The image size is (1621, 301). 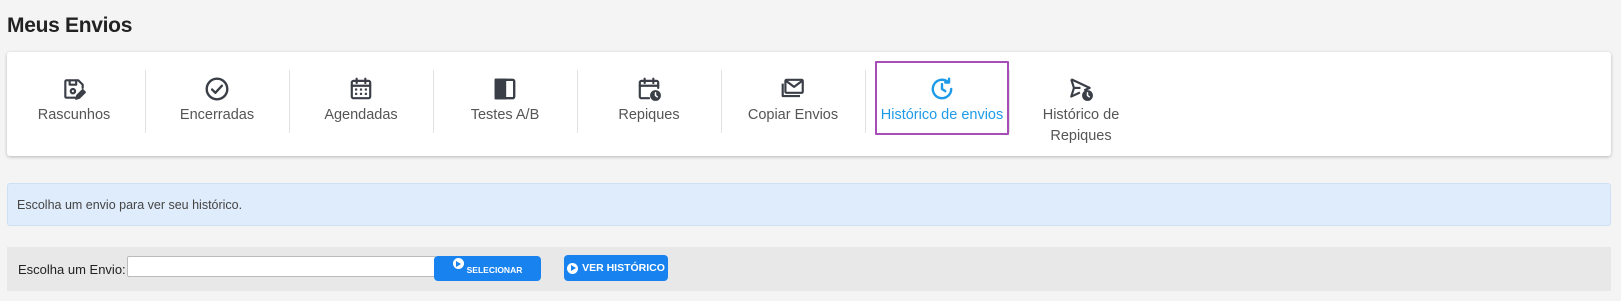 What do you see at coordinates (217, 89) in the screenshot?
I see `check-circle-icon` at bounding box center [217, 89].